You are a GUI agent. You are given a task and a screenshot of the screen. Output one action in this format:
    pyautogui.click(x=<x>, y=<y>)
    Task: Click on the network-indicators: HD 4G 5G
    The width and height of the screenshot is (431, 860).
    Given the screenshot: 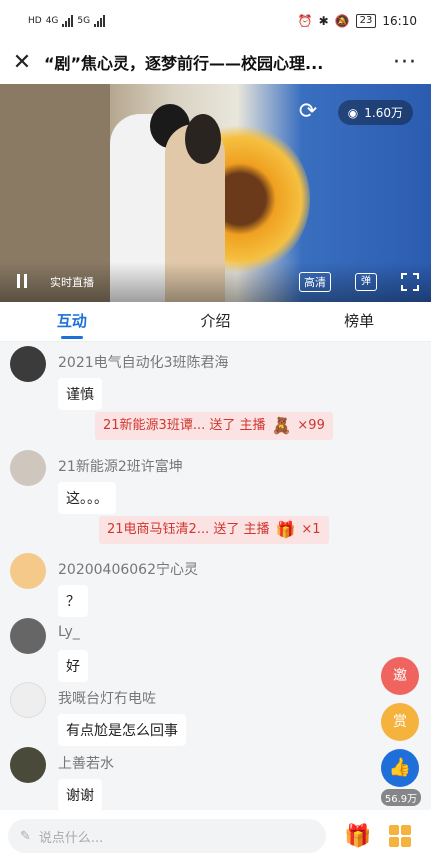 What is the action you would take?
    pyautogui.click(x=67, y=21)
    